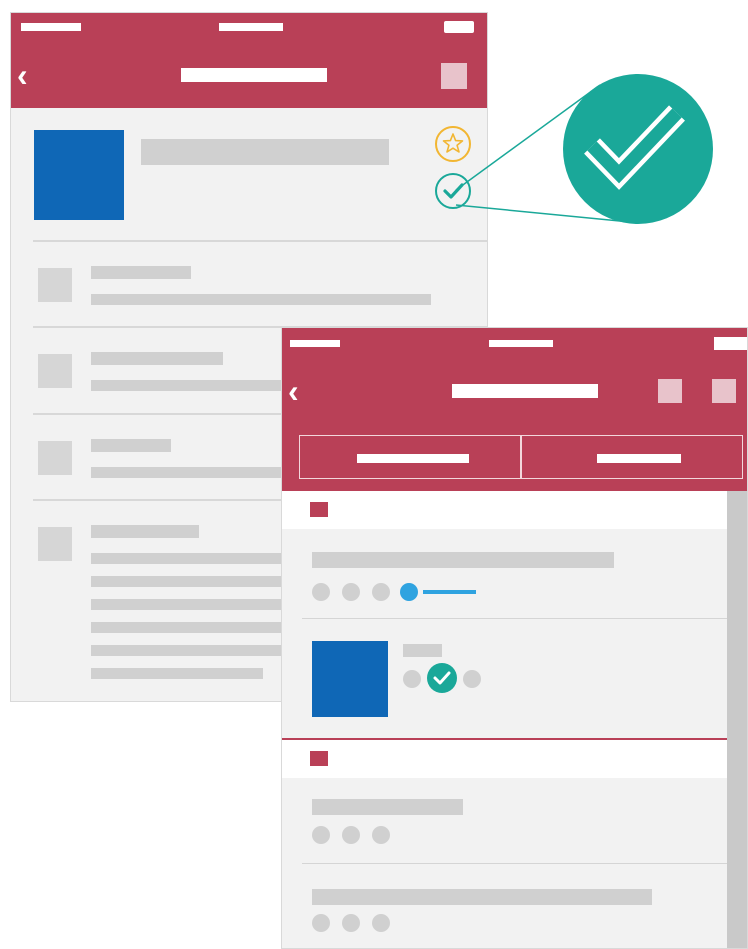 The height and width of the screenshot is (949, 748). Describe the element at coordinates (409, 592) in the screenshot. I see `progress-dot` at that location.